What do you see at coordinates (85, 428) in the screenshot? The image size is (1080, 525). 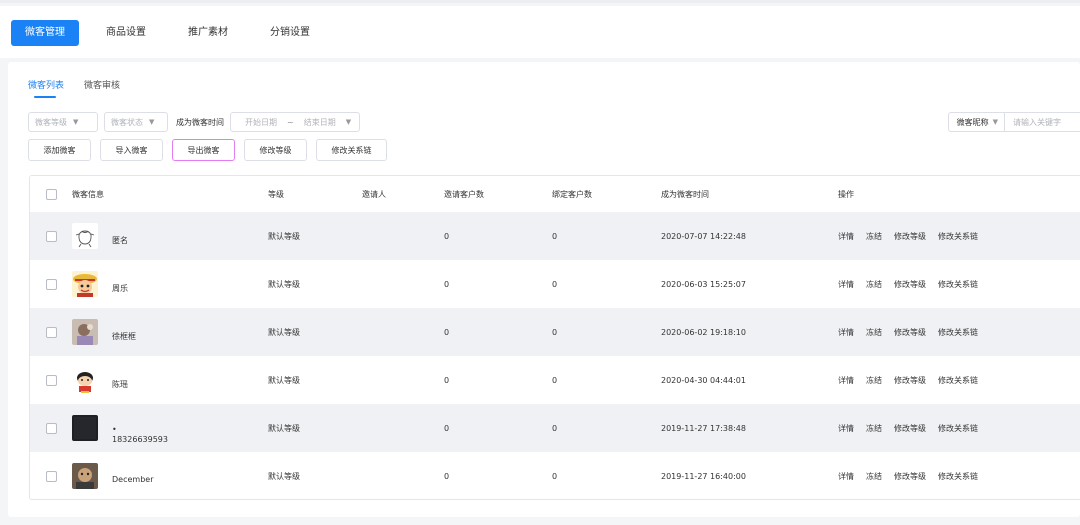 I see `dark-square-avatar-icon` at bounding box center [85, 428].